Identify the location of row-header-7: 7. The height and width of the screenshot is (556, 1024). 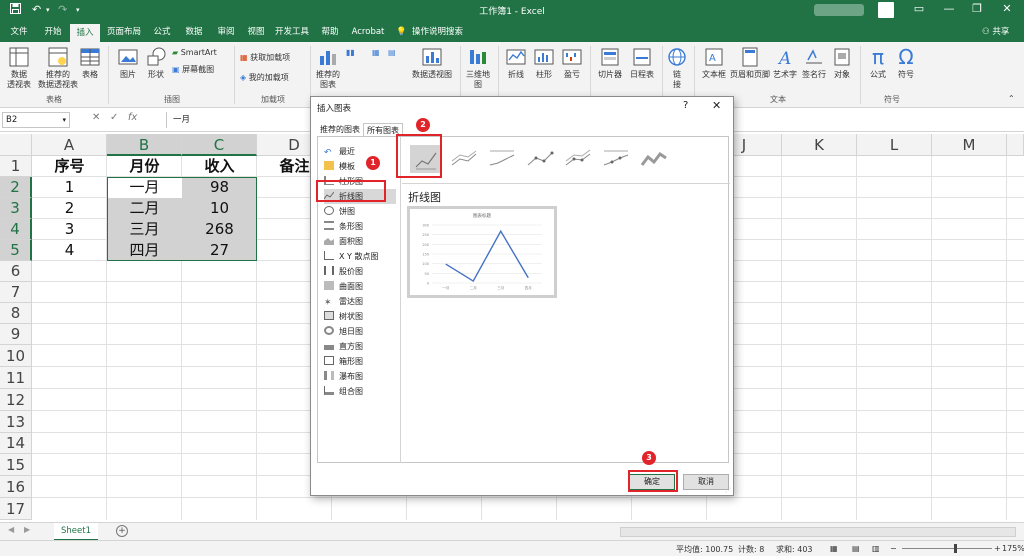
(16, 292).